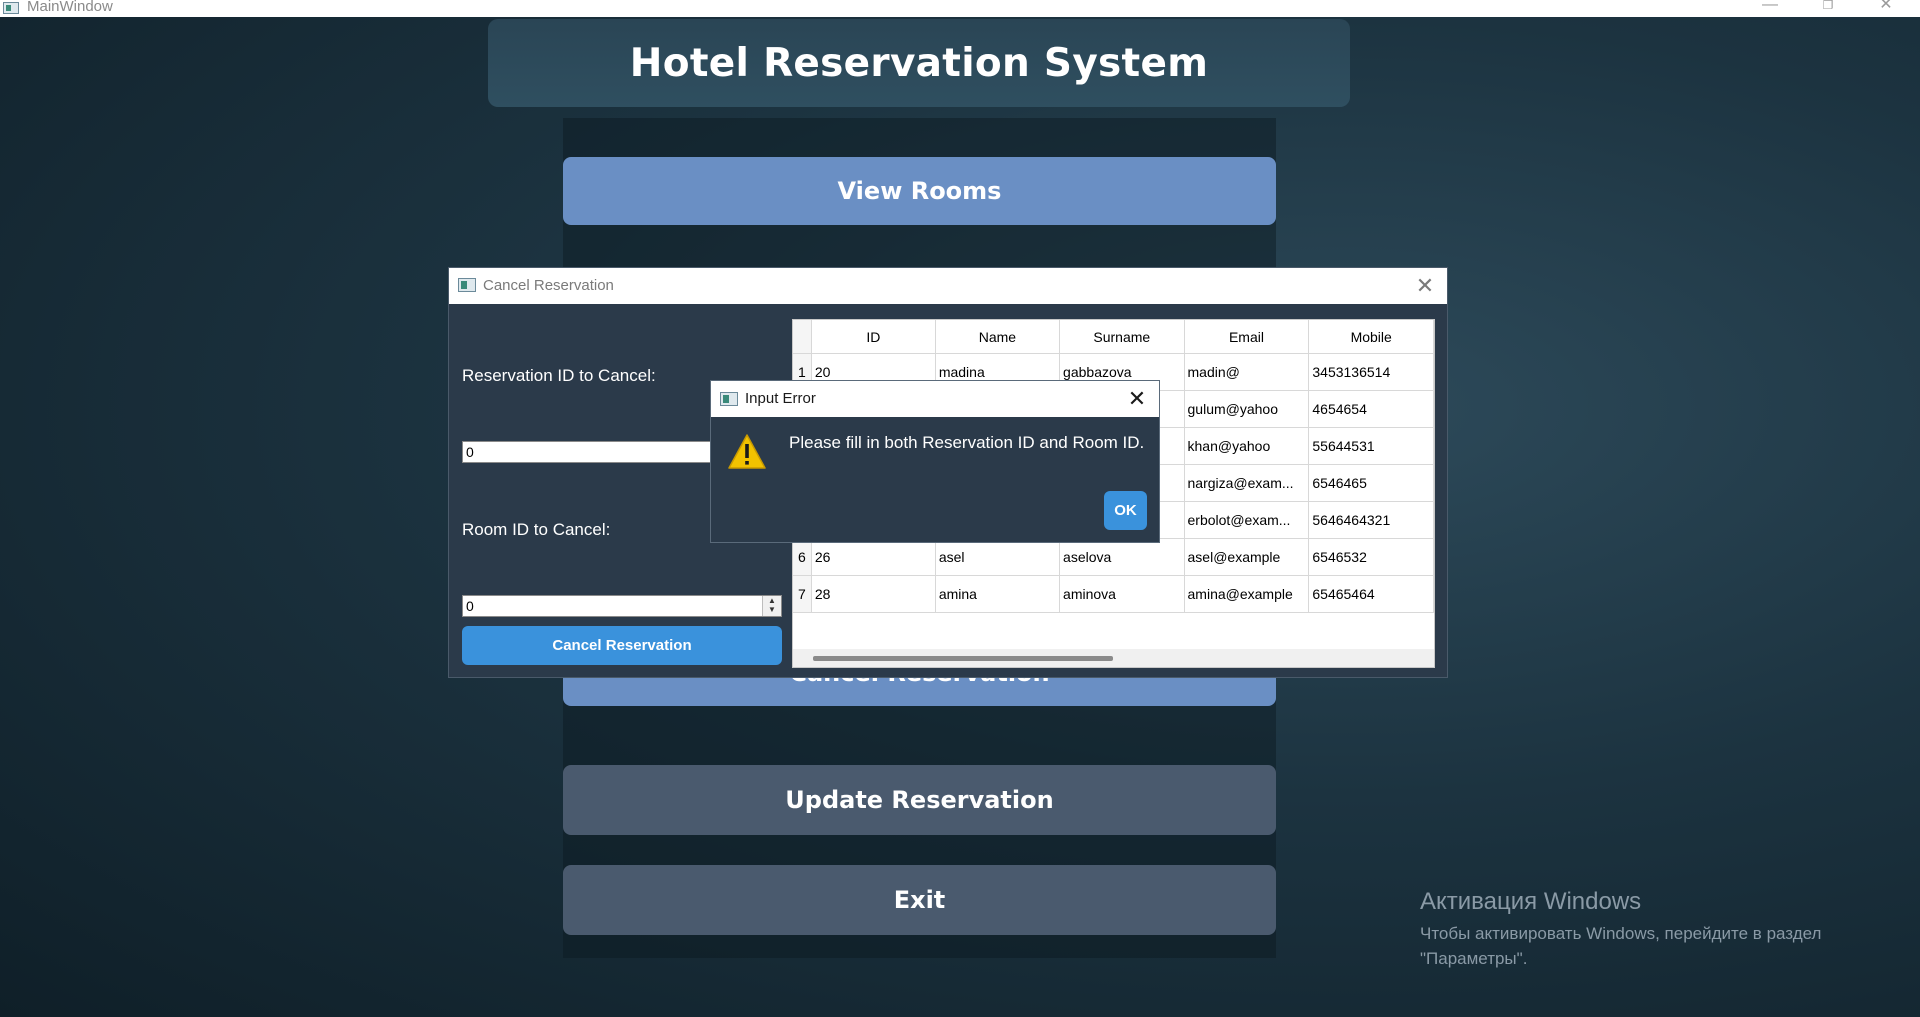 Image resolution: width=1920 pixels, height=1017 pixels. I want to click on table-cell: 6546465, so click(1371, 483).